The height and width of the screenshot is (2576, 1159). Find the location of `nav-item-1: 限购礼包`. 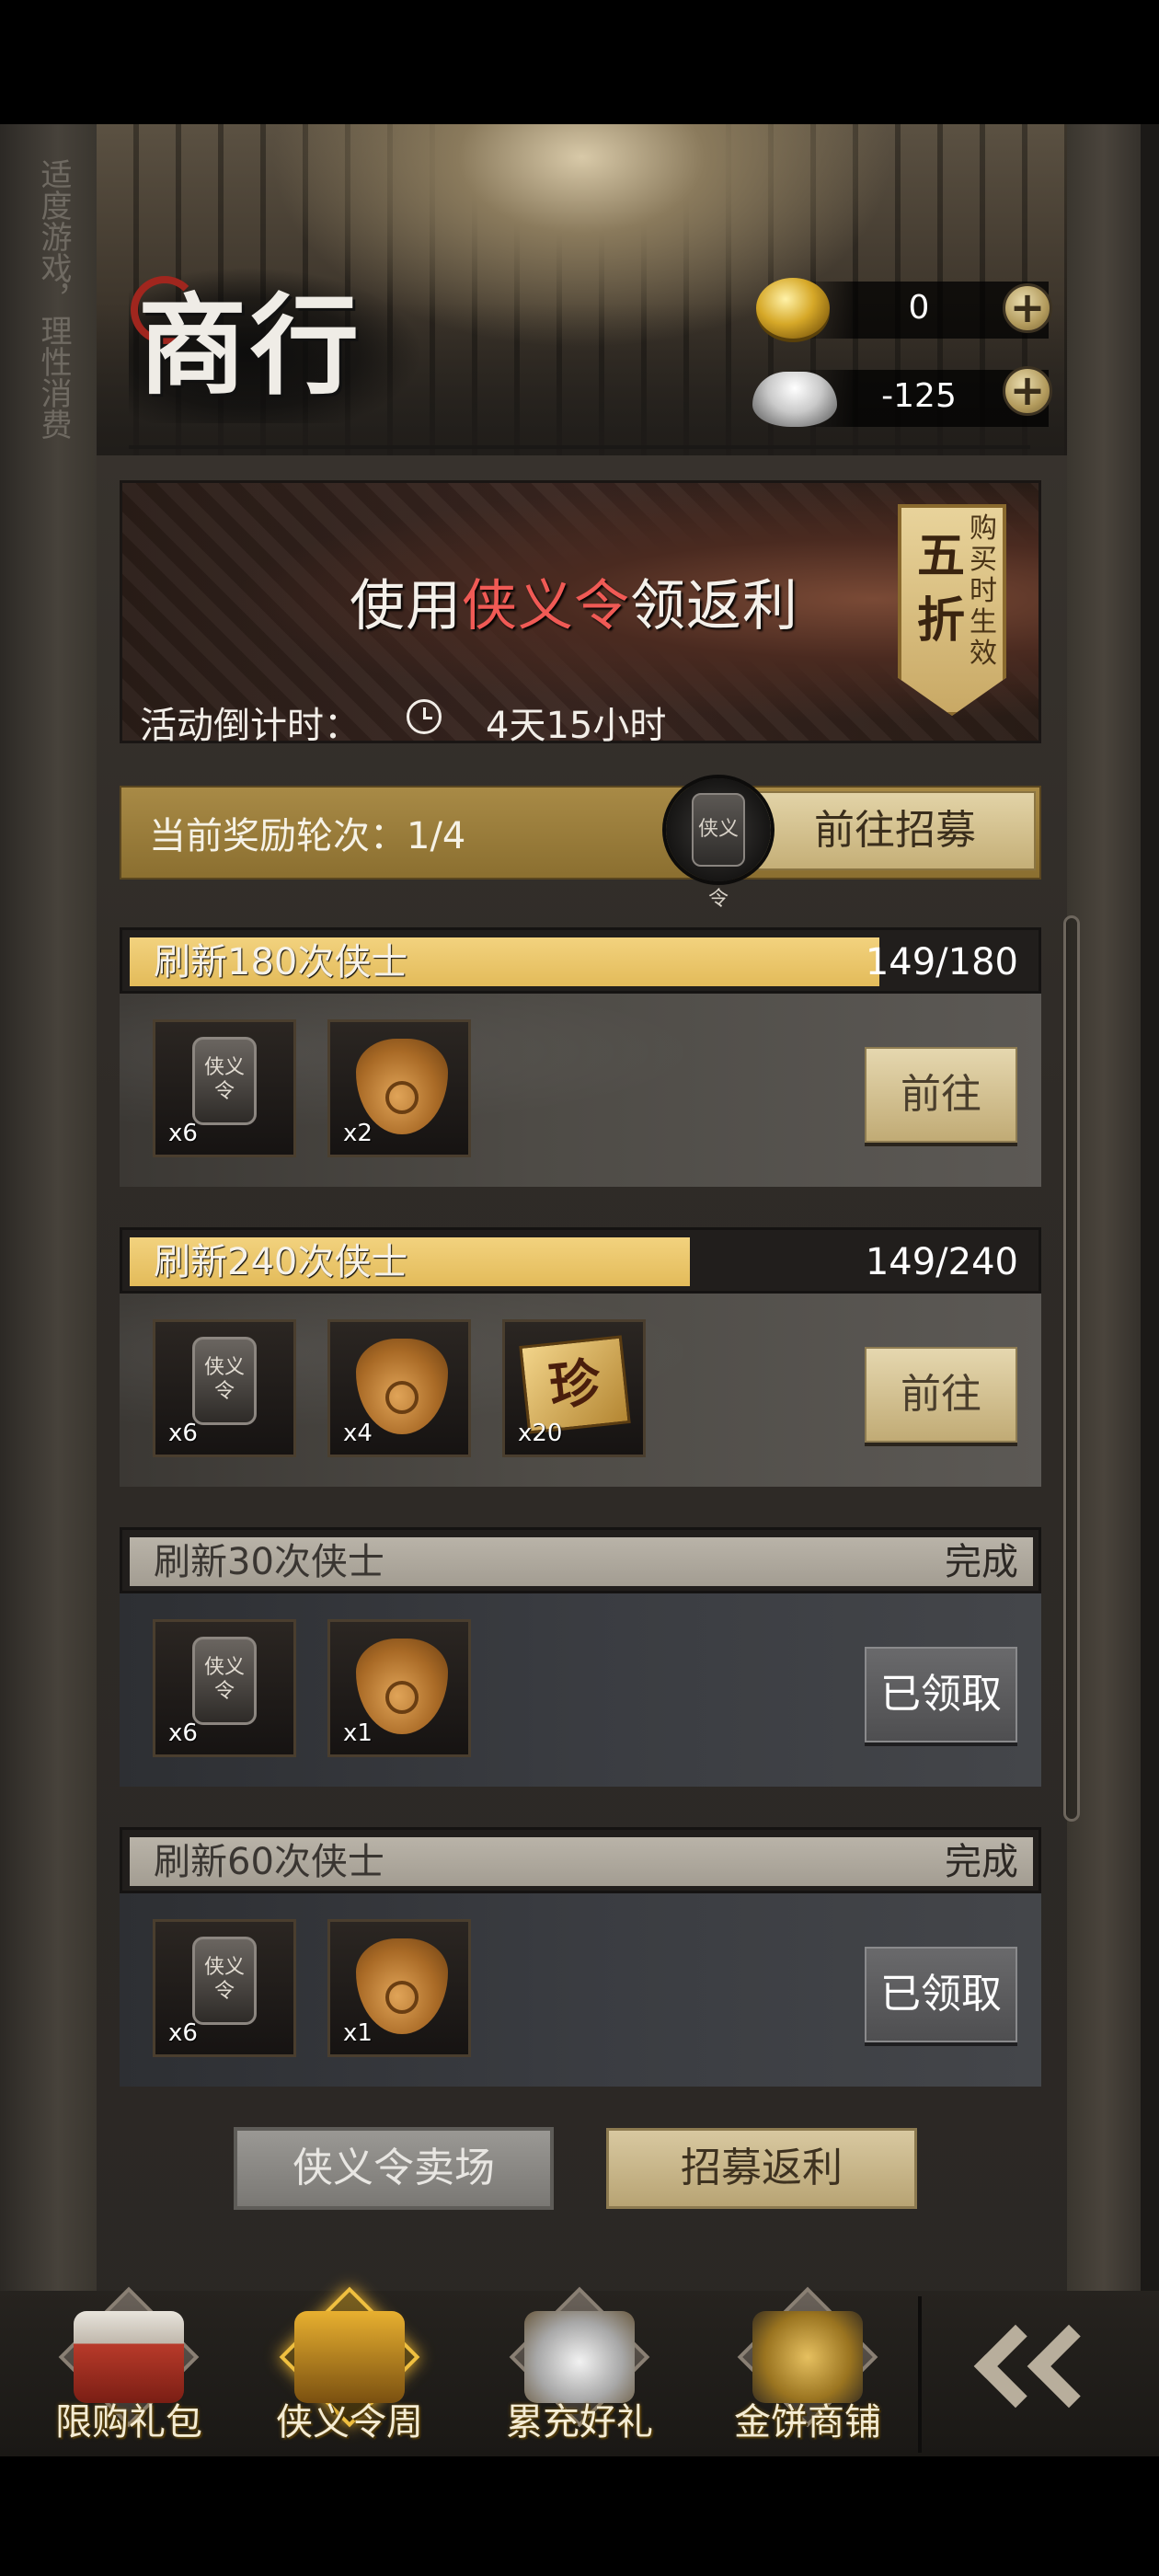

nav-item-1: 限购礼包 is located at coordinates (128, 2370).